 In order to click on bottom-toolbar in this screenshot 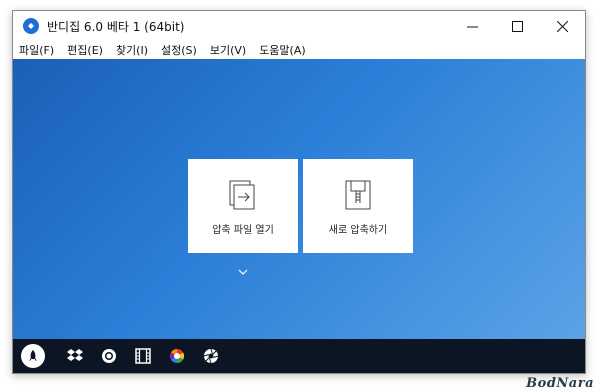, I will do `click(299, 356)`.